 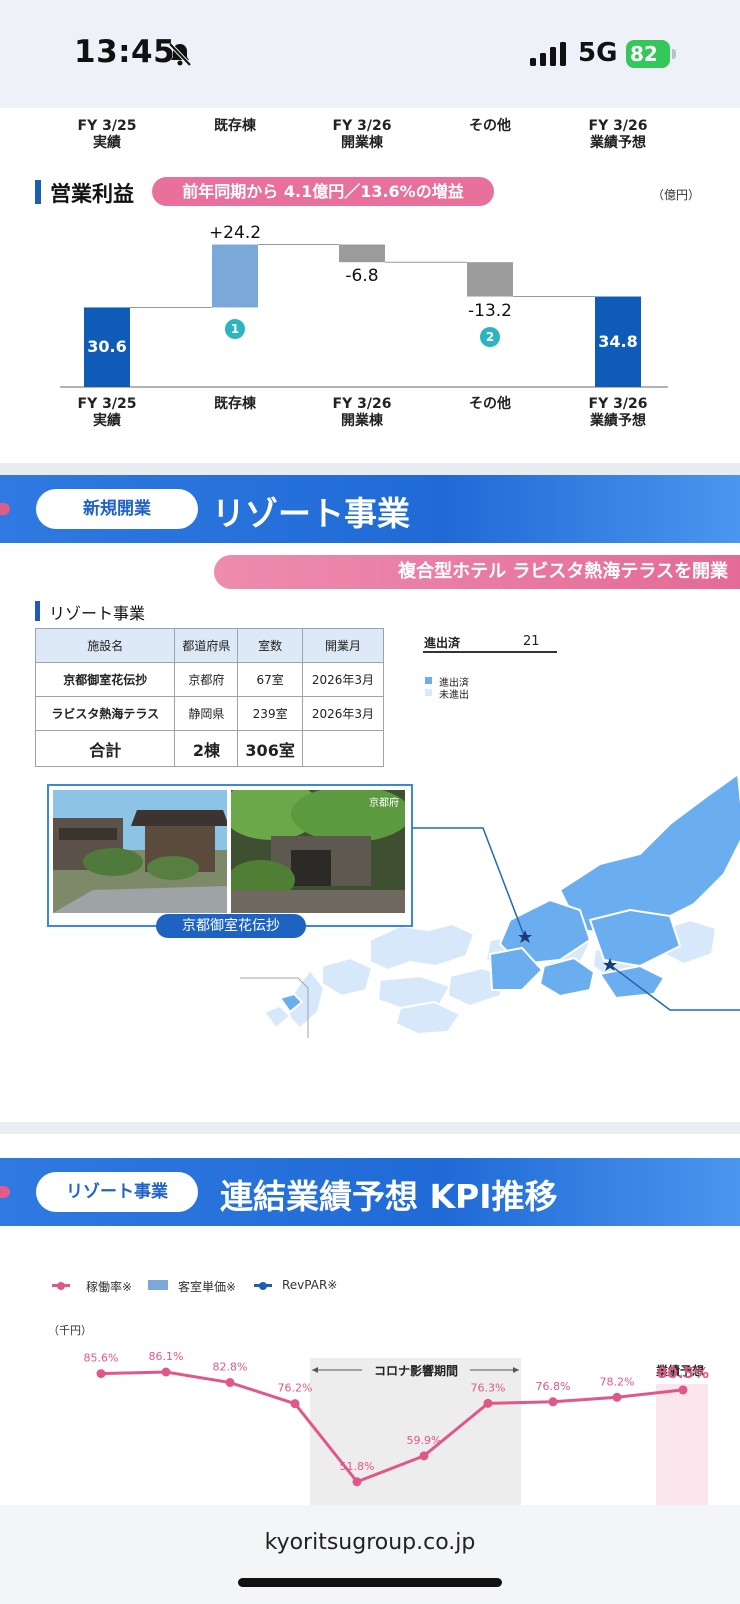 I want to click on occupancy-line, so click(x=392, y=1427).